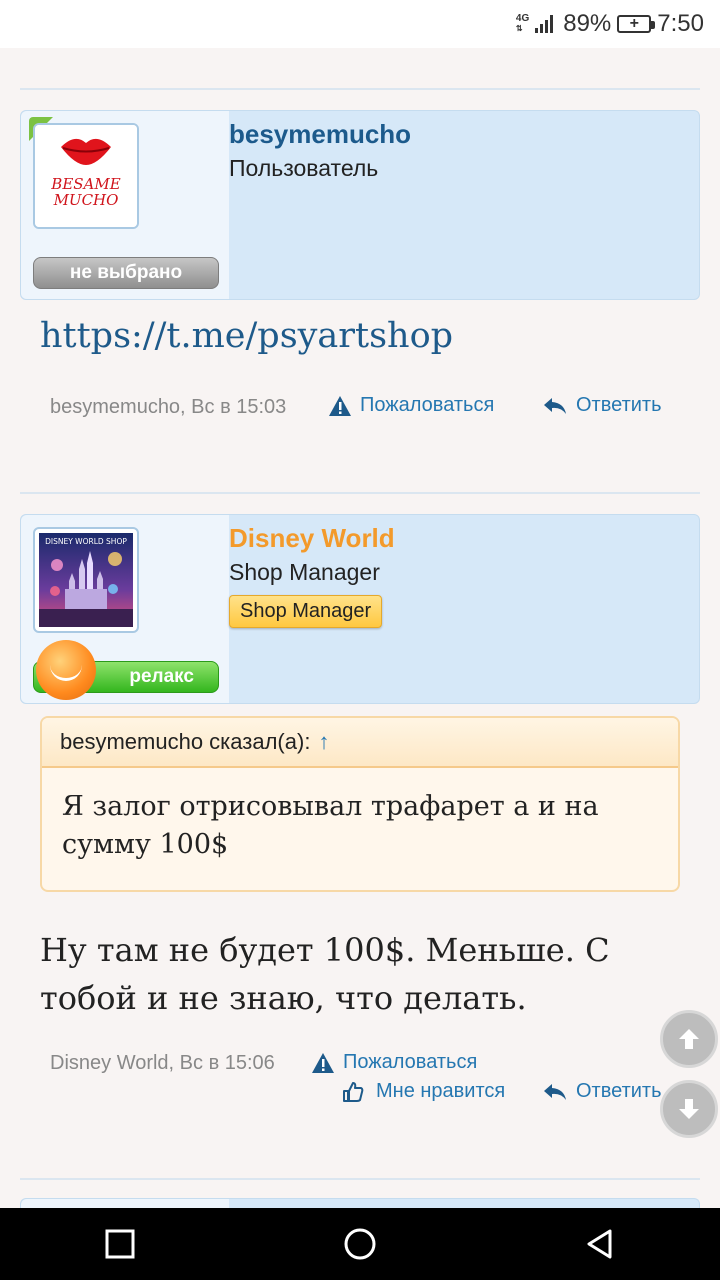 The width and height of the screenshot is (720, 1280). What do you see at coordinates (126, 670) in the screenshot?
I see `post-2-status-badge: релакс` at bounding box center [126, 670].